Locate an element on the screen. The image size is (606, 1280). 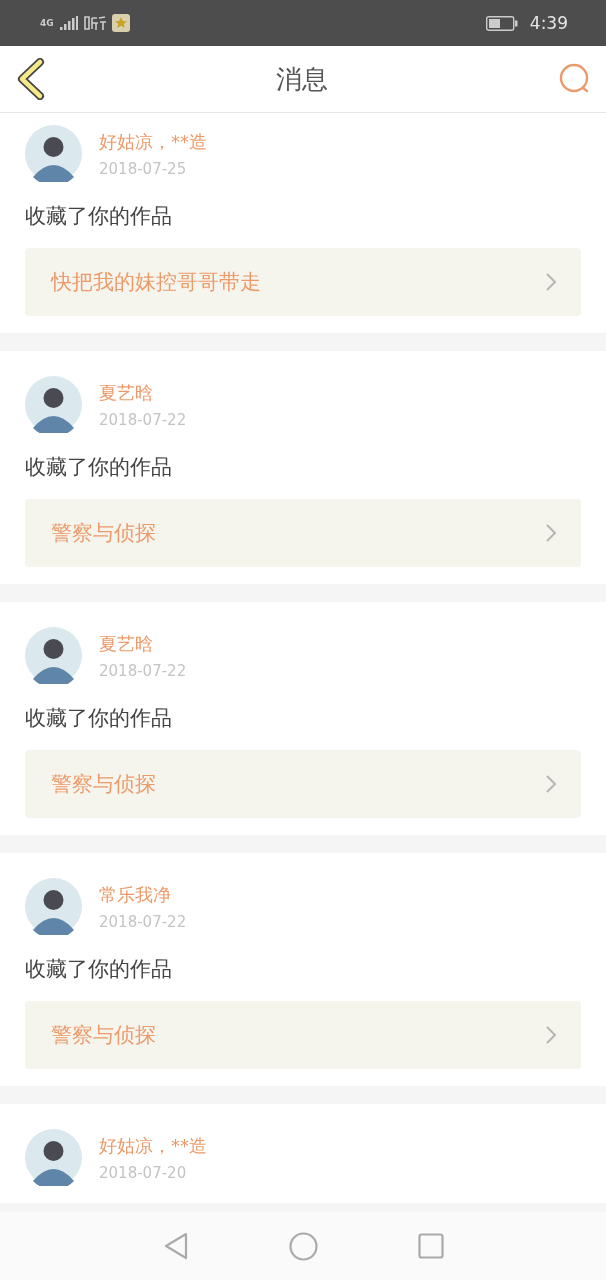
home-nav-icon is located at coordinates (303, 1246).